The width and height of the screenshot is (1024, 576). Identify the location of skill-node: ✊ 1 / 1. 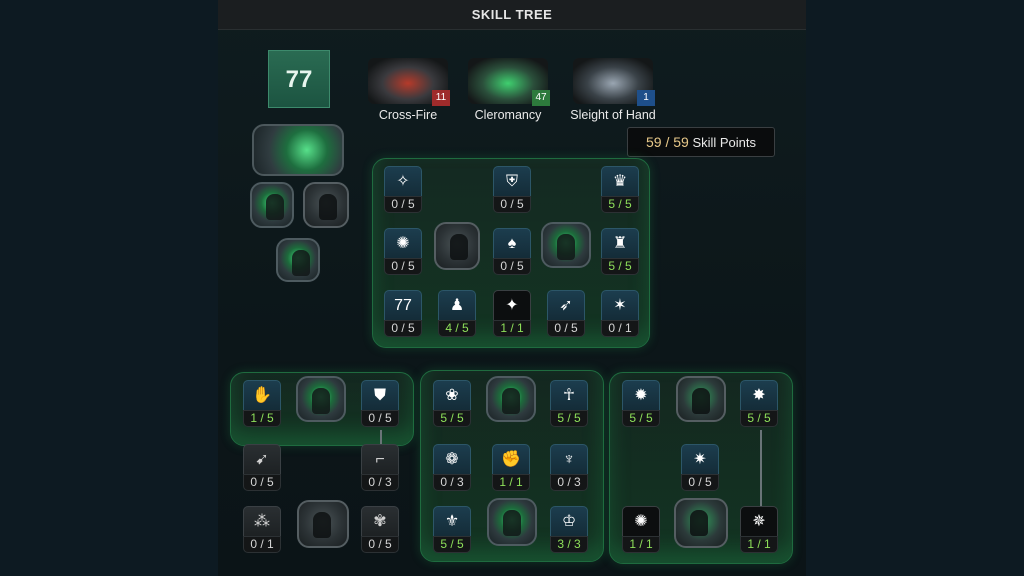
(511, 467).